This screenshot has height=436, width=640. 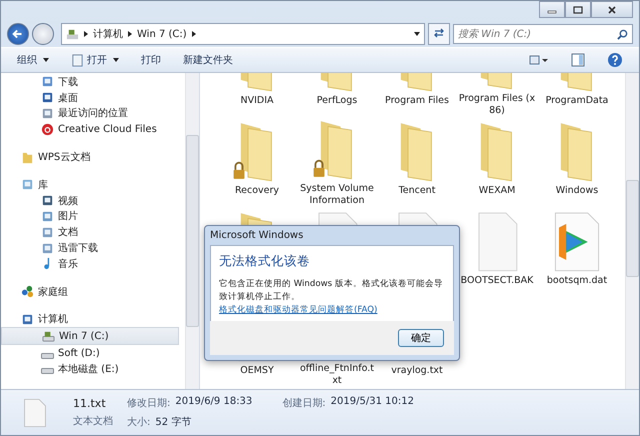 What do you see at coordinates (27, 291) in the screenshot?
I see `network-icon` at bounding box center [27, 291].